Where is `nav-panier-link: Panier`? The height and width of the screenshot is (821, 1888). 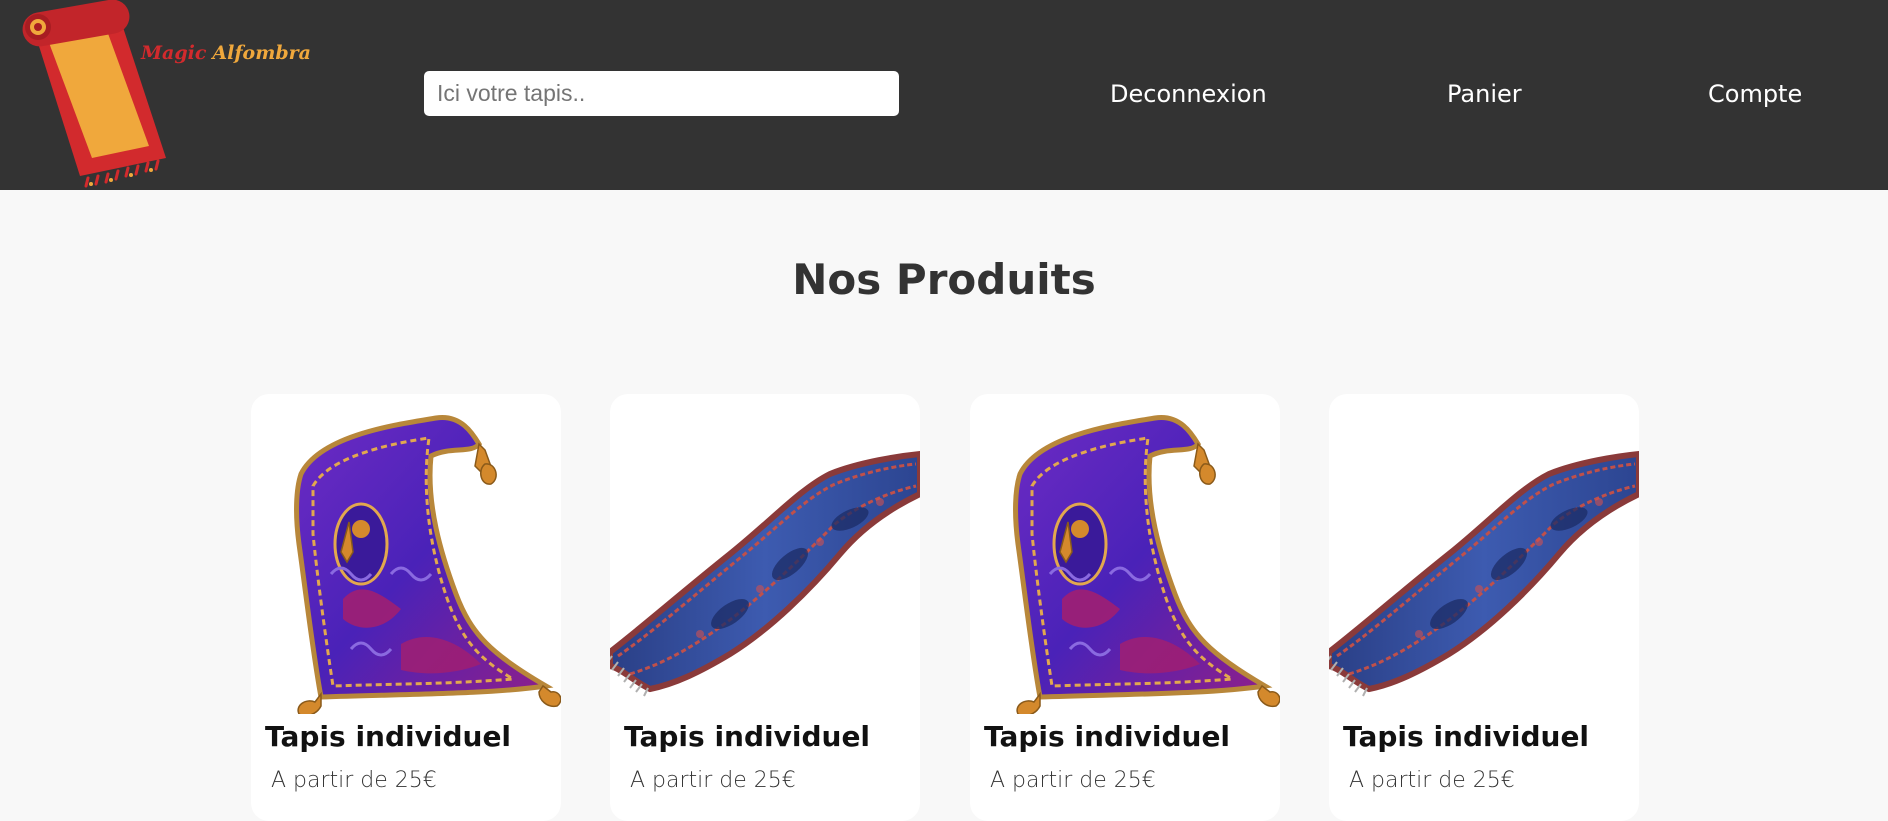
nav-panier-link: Panier is located at coordinates (1484, 94).